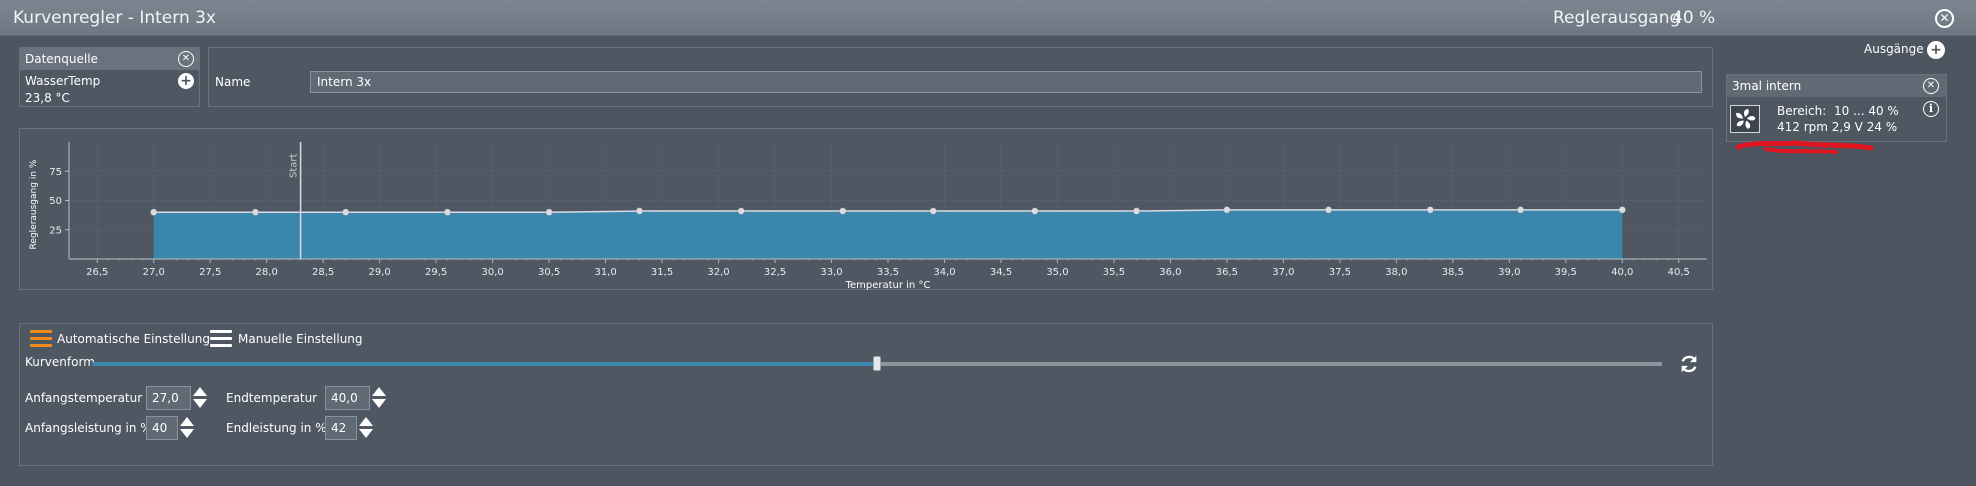 This screenshot has width=1976, height=486. What do you see at coordinates (1622, 272) in the screenshot?
I see `x-tick-label: 40,0` at bounding box center [1622, 272].